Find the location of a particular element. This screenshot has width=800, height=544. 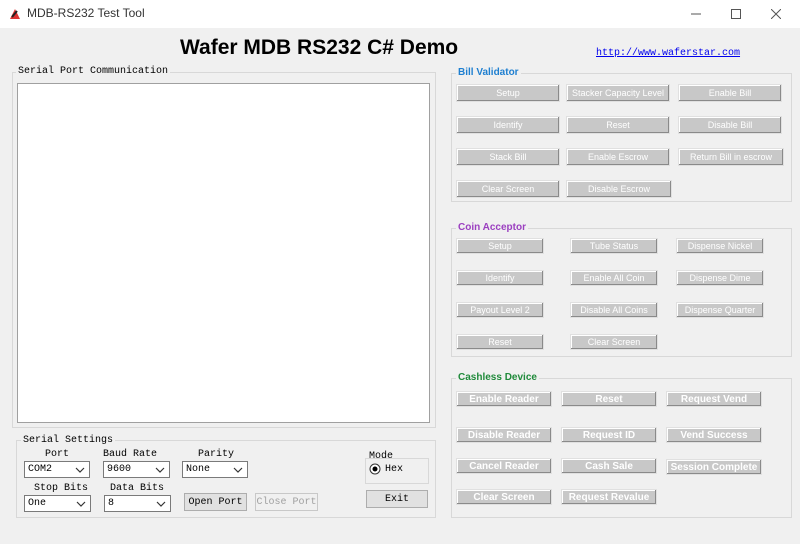

close-icon is located at coordinates (776, 14).